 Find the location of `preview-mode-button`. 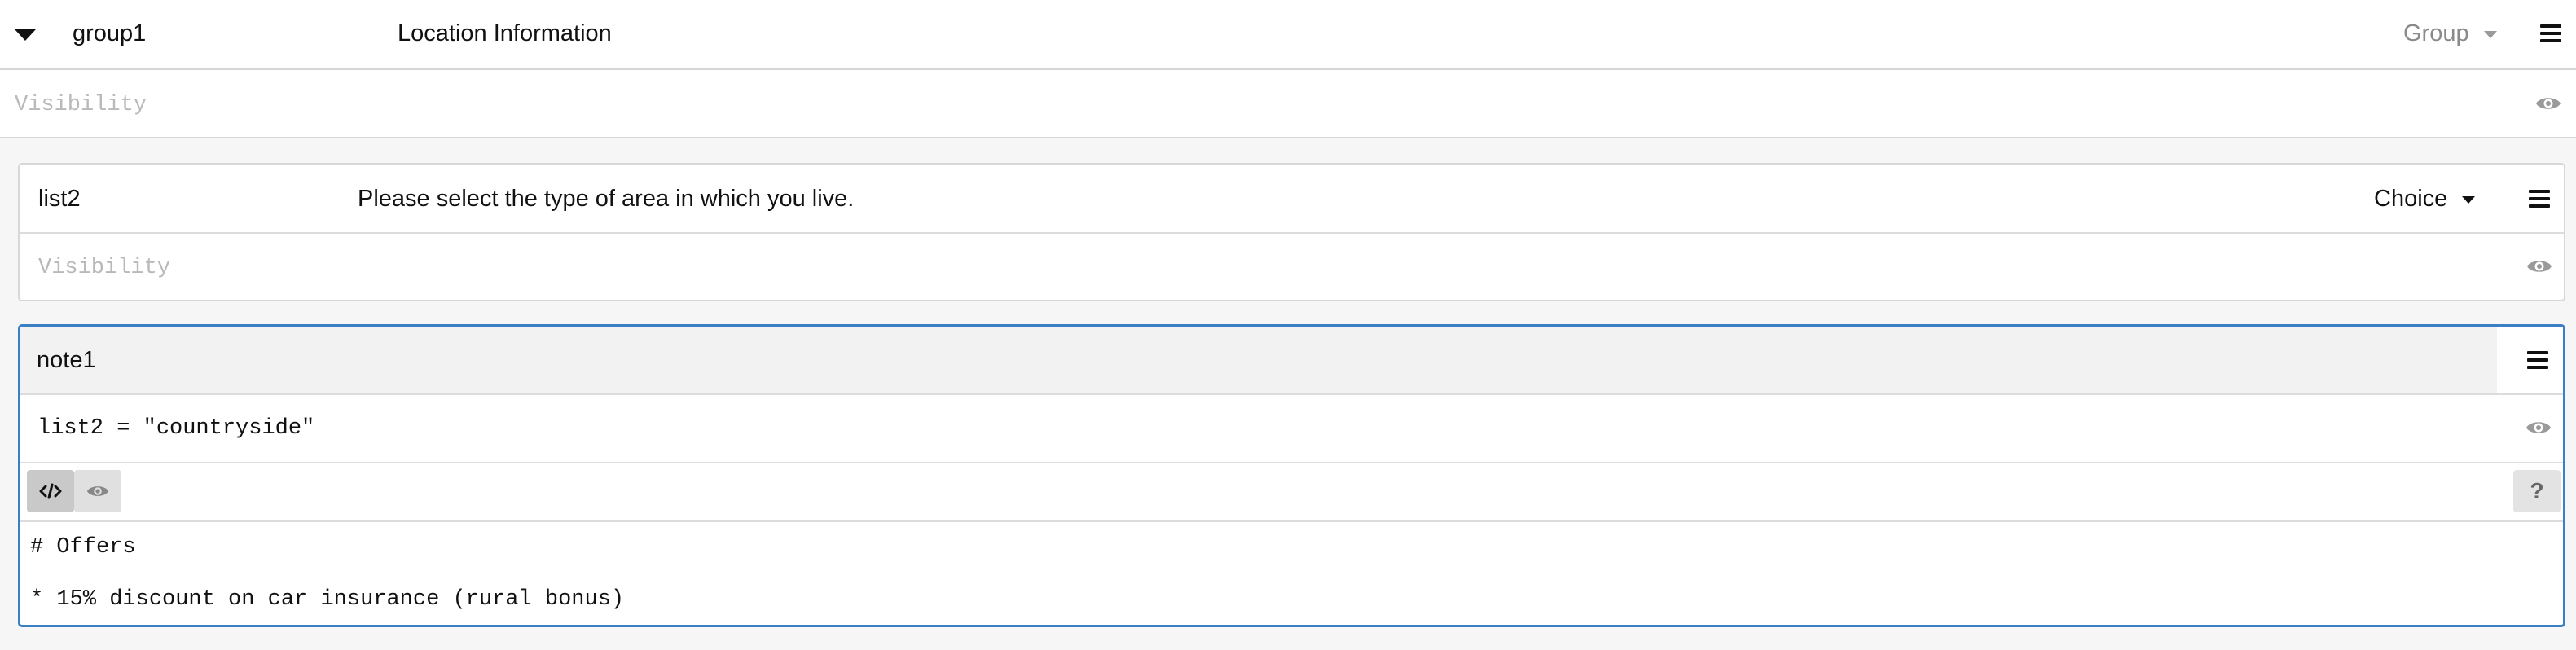

preview-mode-button is located at coordinates (97, 491).